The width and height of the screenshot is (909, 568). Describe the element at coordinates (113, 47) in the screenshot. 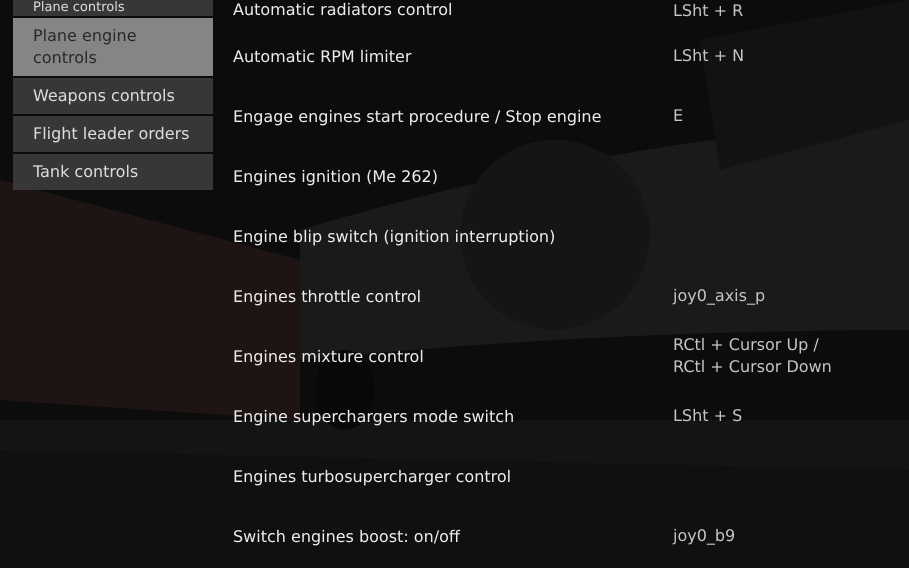

I see `category-tab: Plane engine controls` at that location.